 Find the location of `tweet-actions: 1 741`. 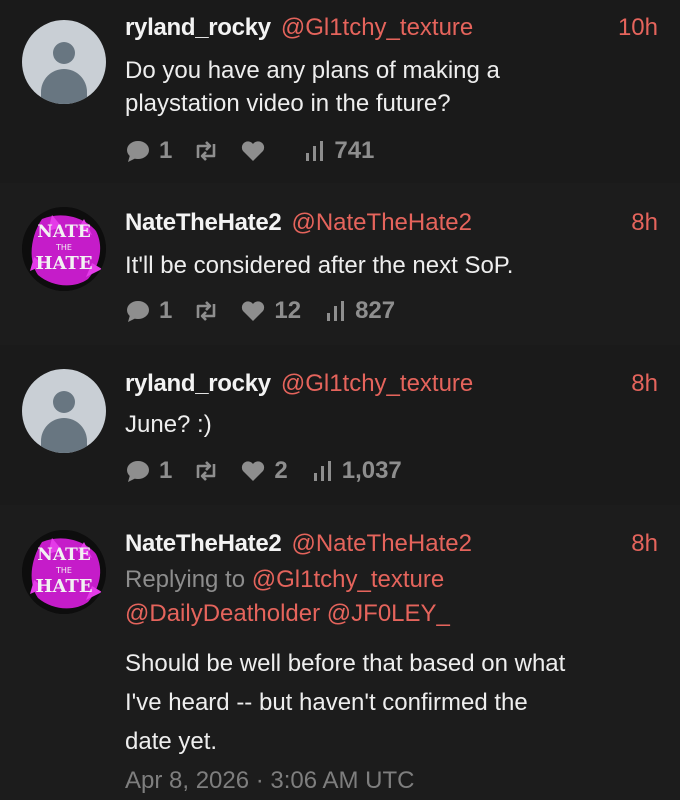

tweet-actions: 1 741 is located at coordinates (249, 151).